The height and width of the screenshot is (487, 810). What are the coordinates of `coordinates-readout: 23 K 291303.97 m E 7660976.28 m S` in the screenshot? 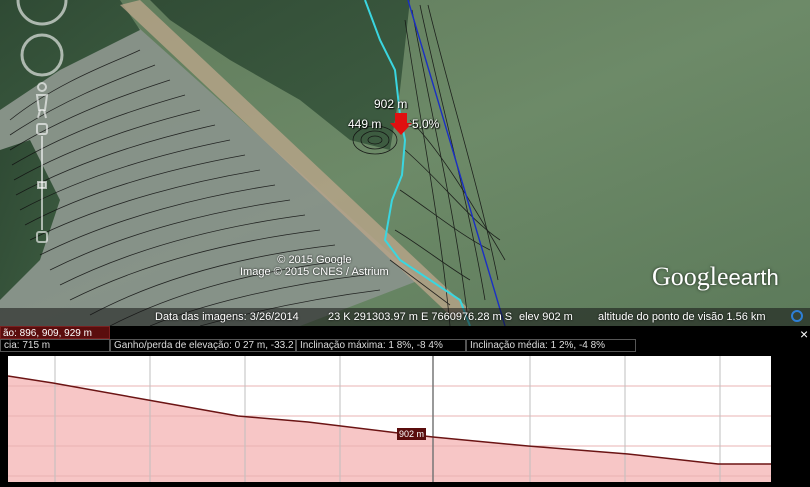 It's located at (420, 317).